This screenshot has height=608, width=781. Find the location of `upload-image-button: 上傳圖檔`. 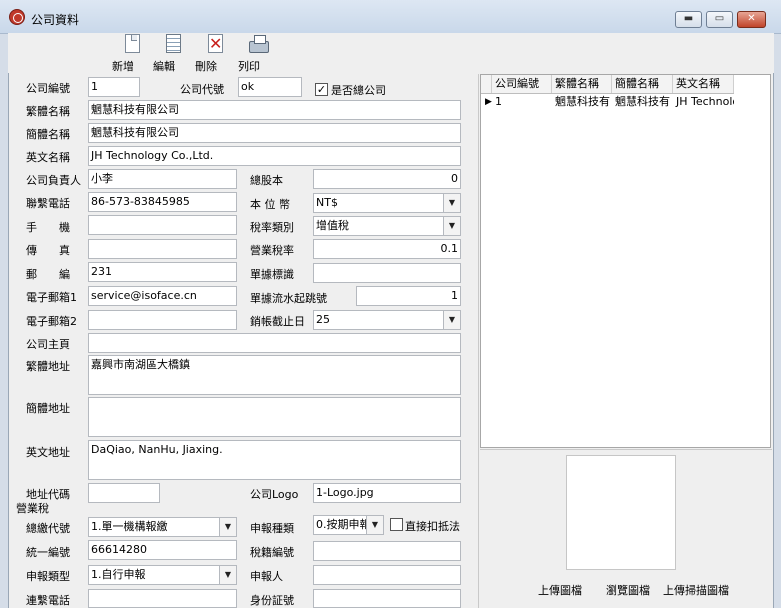

upload-image-button: 上傳圖檔 is located at coordinates (560, 590).